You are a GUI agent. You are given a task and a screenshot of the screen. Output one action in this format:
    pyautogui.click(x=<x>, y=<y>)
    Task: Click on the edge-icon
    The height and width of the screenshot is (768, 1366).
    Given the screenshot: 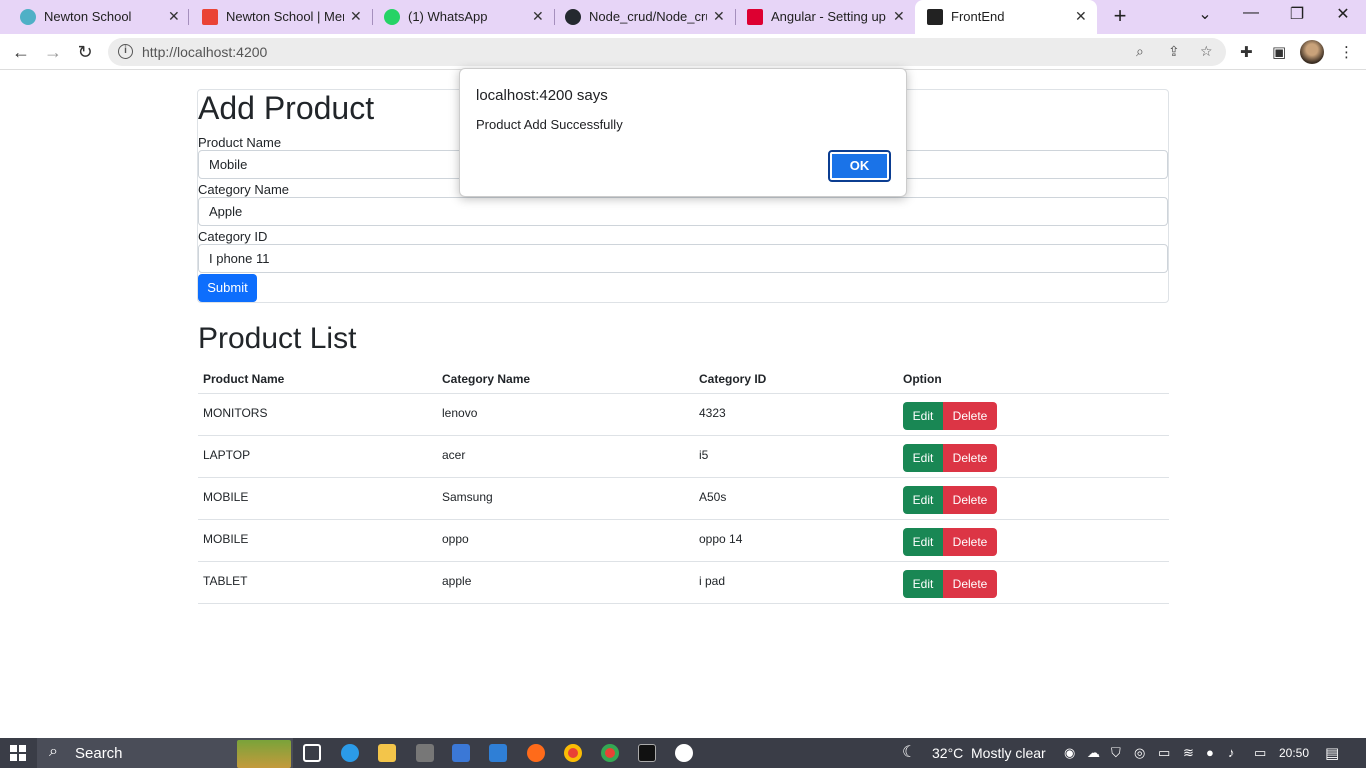 What is the action you would take?
    pyautogui.click(x=350, y=753)
    